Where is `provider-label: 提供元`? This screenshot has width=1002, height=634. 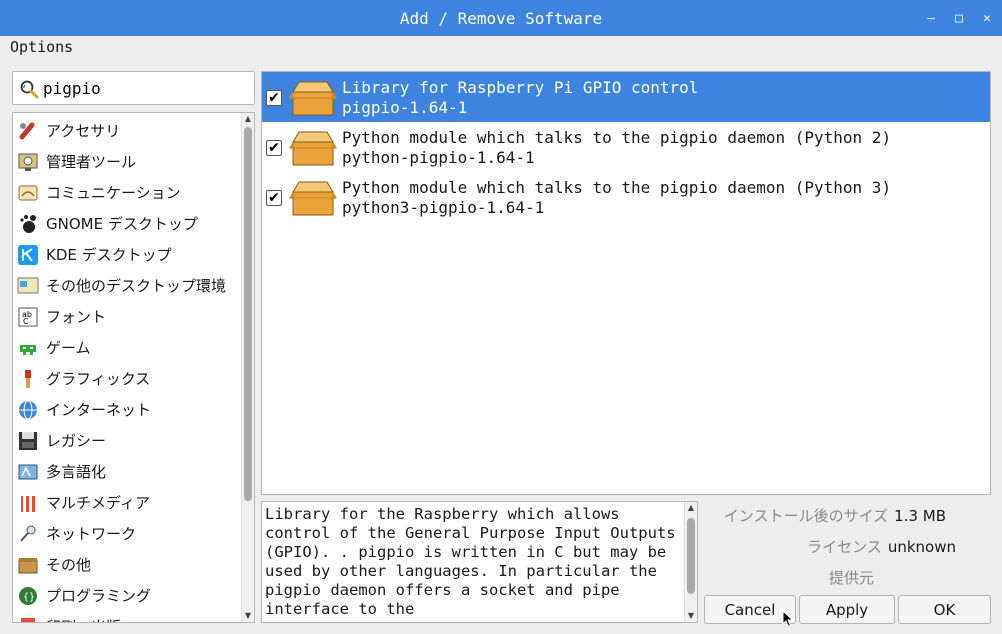
provider-label: 提供元 is located at coordinates (851, 578).